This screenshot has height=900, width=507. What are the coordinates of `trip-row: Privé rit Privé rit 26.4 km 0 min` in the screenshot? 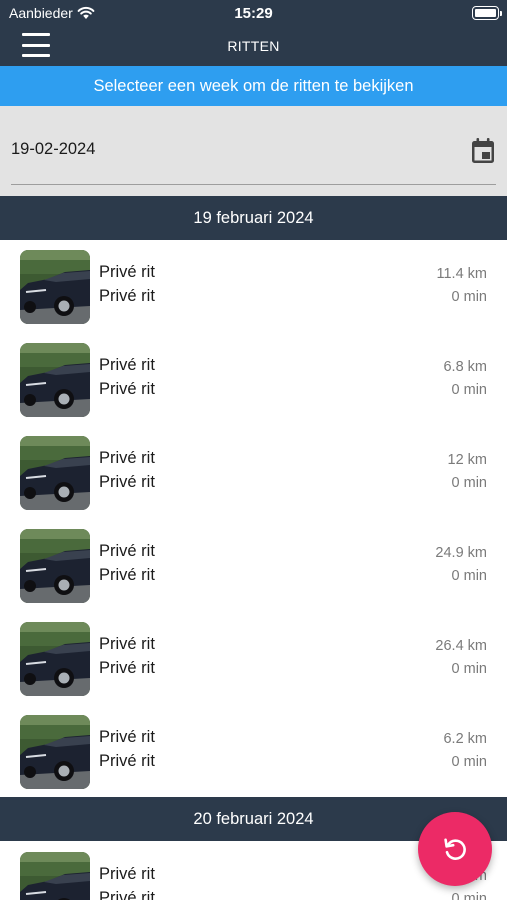 It's located at (253, 658).